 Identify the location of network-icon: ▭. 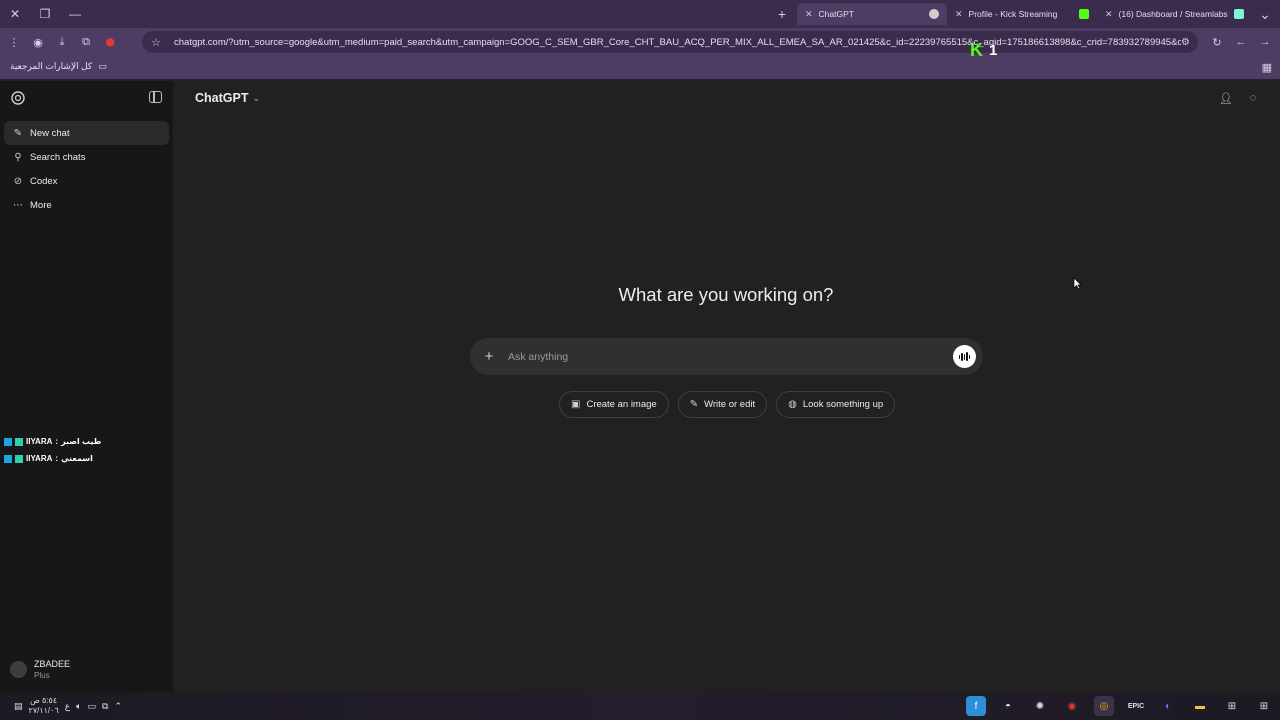
(92, 706).